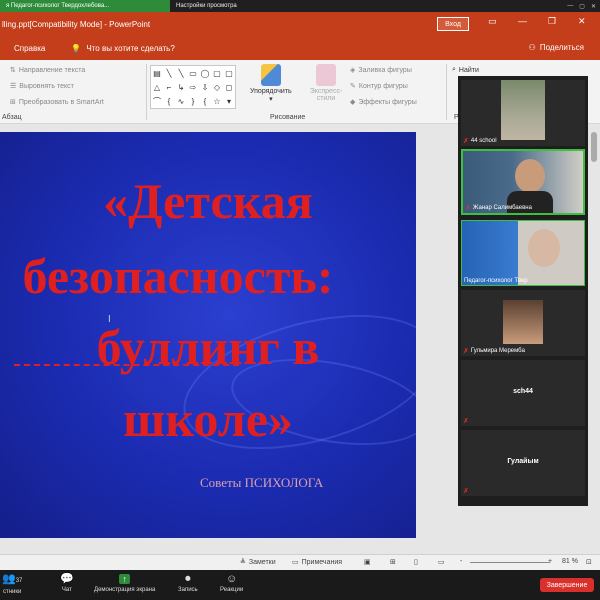 The image size is (600, 600). Describe the element at coordinates (29, 48) in the screenshot. I see `tab-help: Справка` at that location.